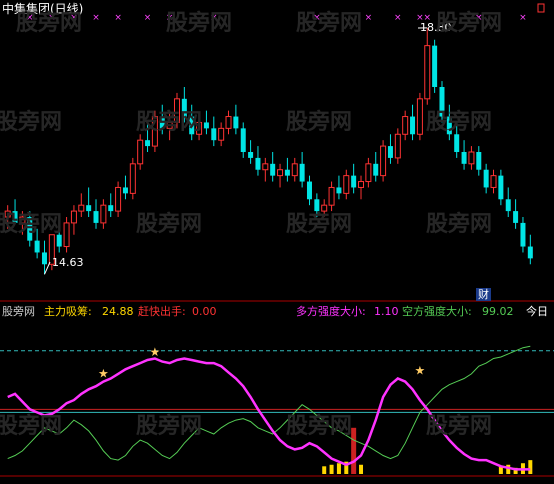 The width and height of the screenshot is (554, 484). Describe the element at coordinates (118, 311) in the screenshot. I see `indicator-value: 24.88` at that location.